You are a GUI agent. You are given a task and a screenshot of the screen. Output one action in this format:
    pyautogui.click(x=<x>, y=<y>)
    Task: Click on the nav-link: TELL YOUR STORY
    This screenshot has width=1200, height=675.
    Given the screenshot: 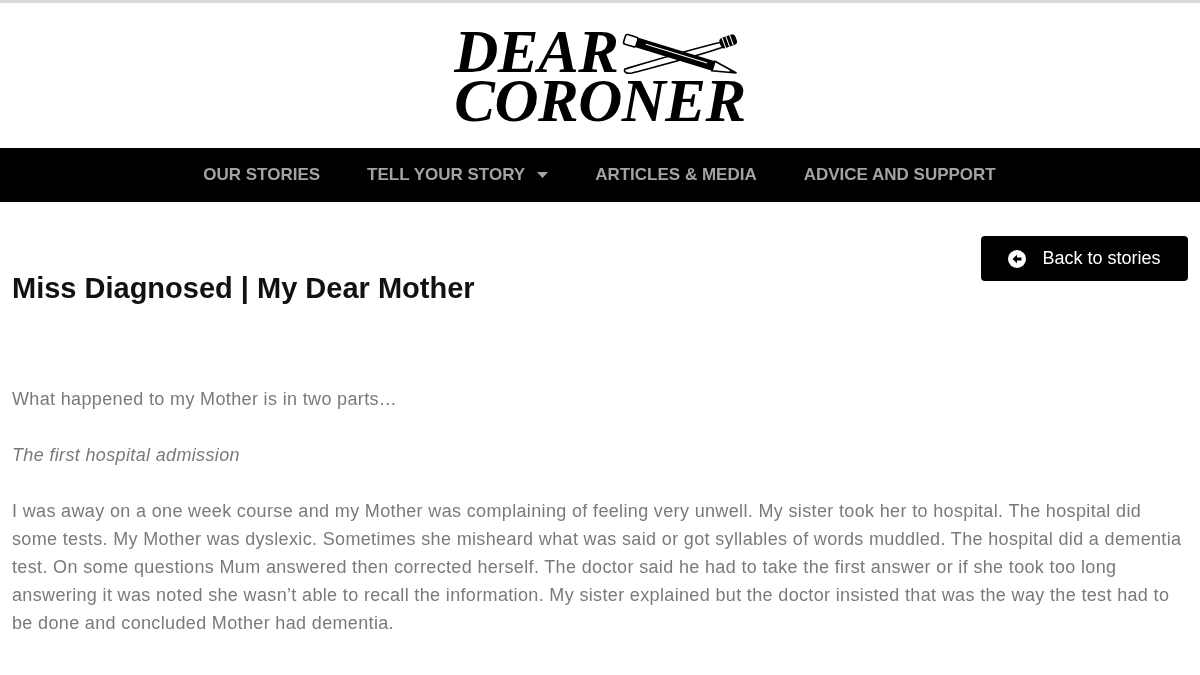 What is the action you would take?
    pyautogui.click(x=458, y=175)
    